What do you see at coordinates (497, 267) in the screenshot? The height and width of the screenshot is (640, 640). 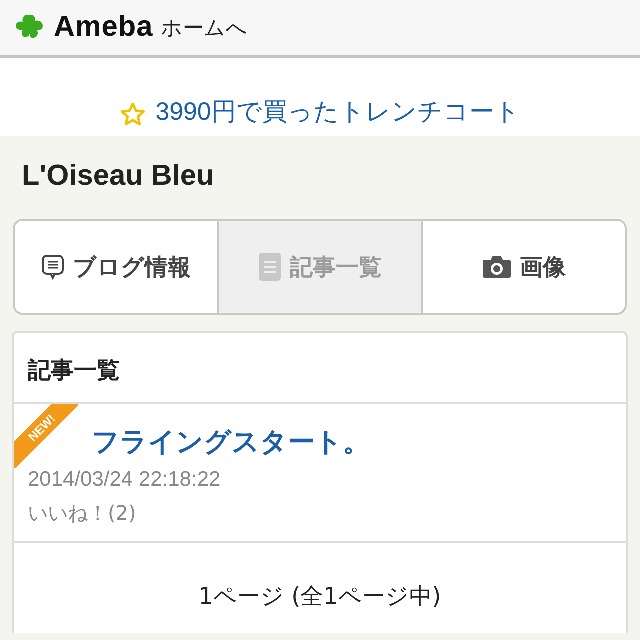 I see `camera-icon` at bounding box center [497, 267].